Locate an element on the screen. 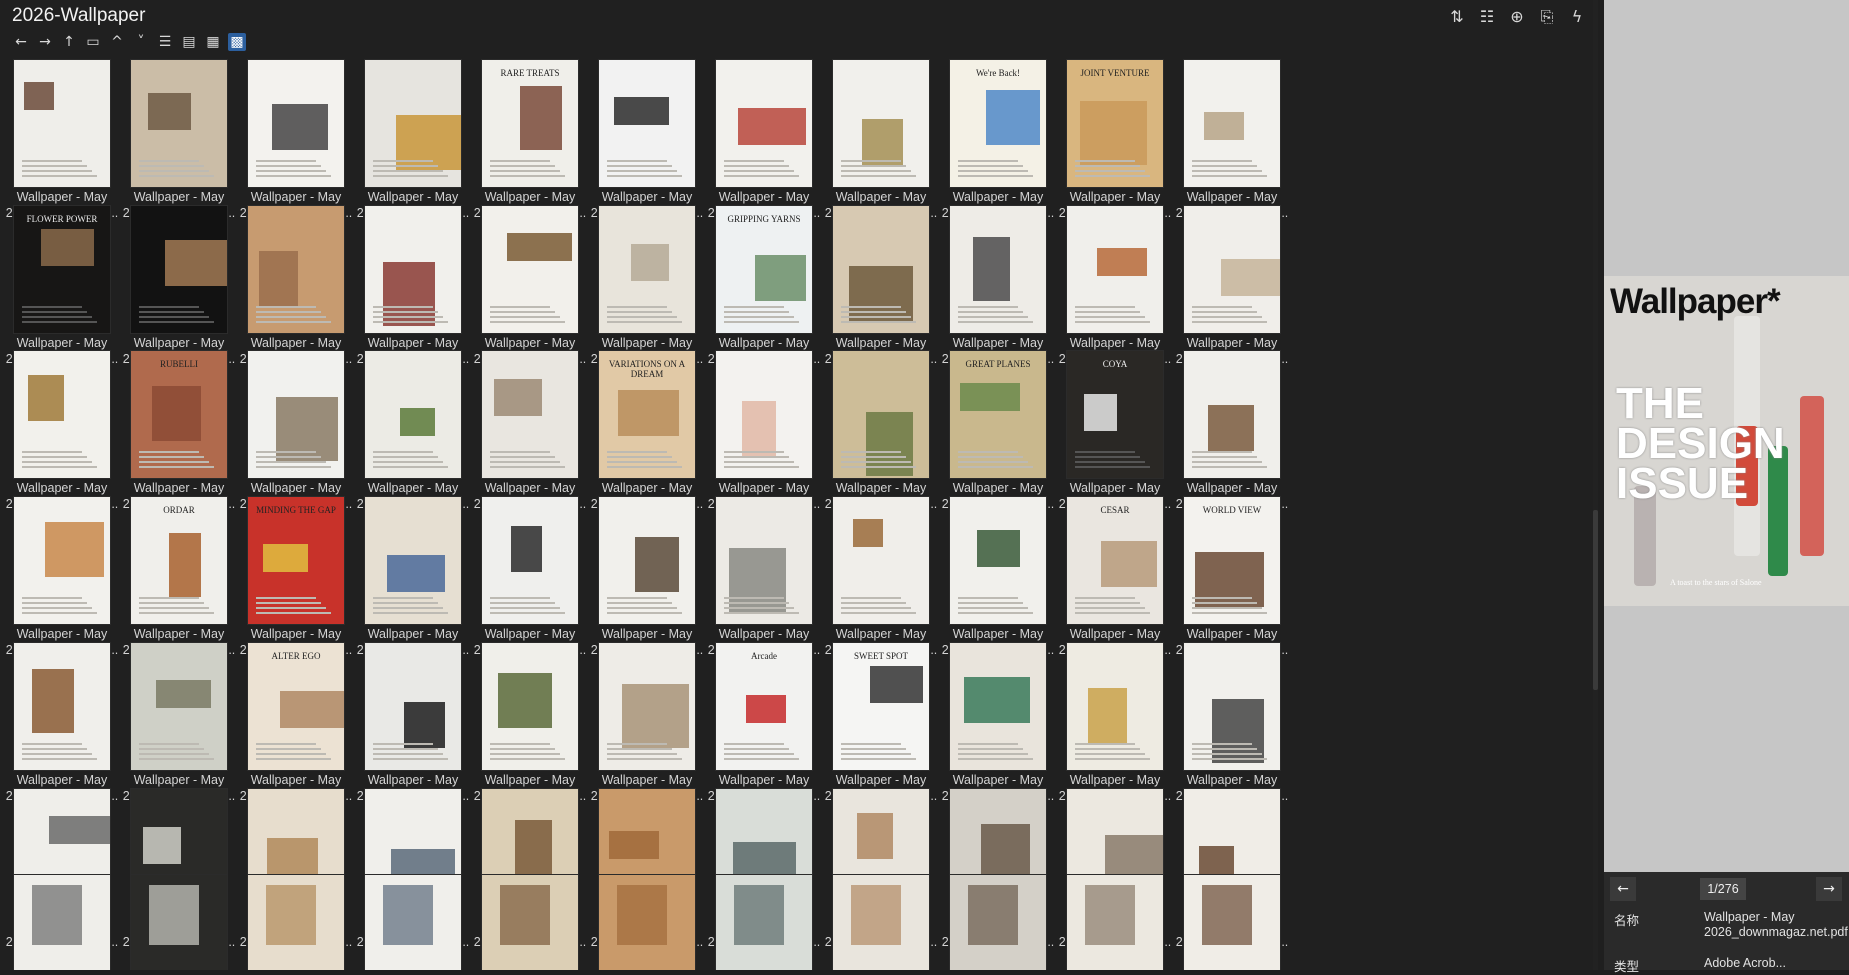 This screenshot has width=1849, height=975. forward-arrow-icon: → is located at coordinates (45, 42).